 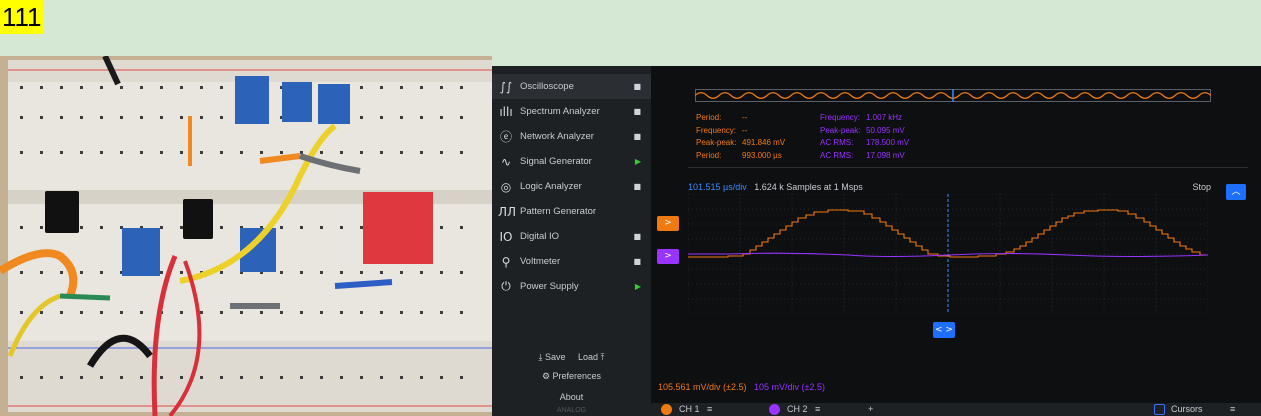 I want to click on sidebar-item-oscilloscope: ∫∫ Oscilloscope ■, so click(x=571, y=86).